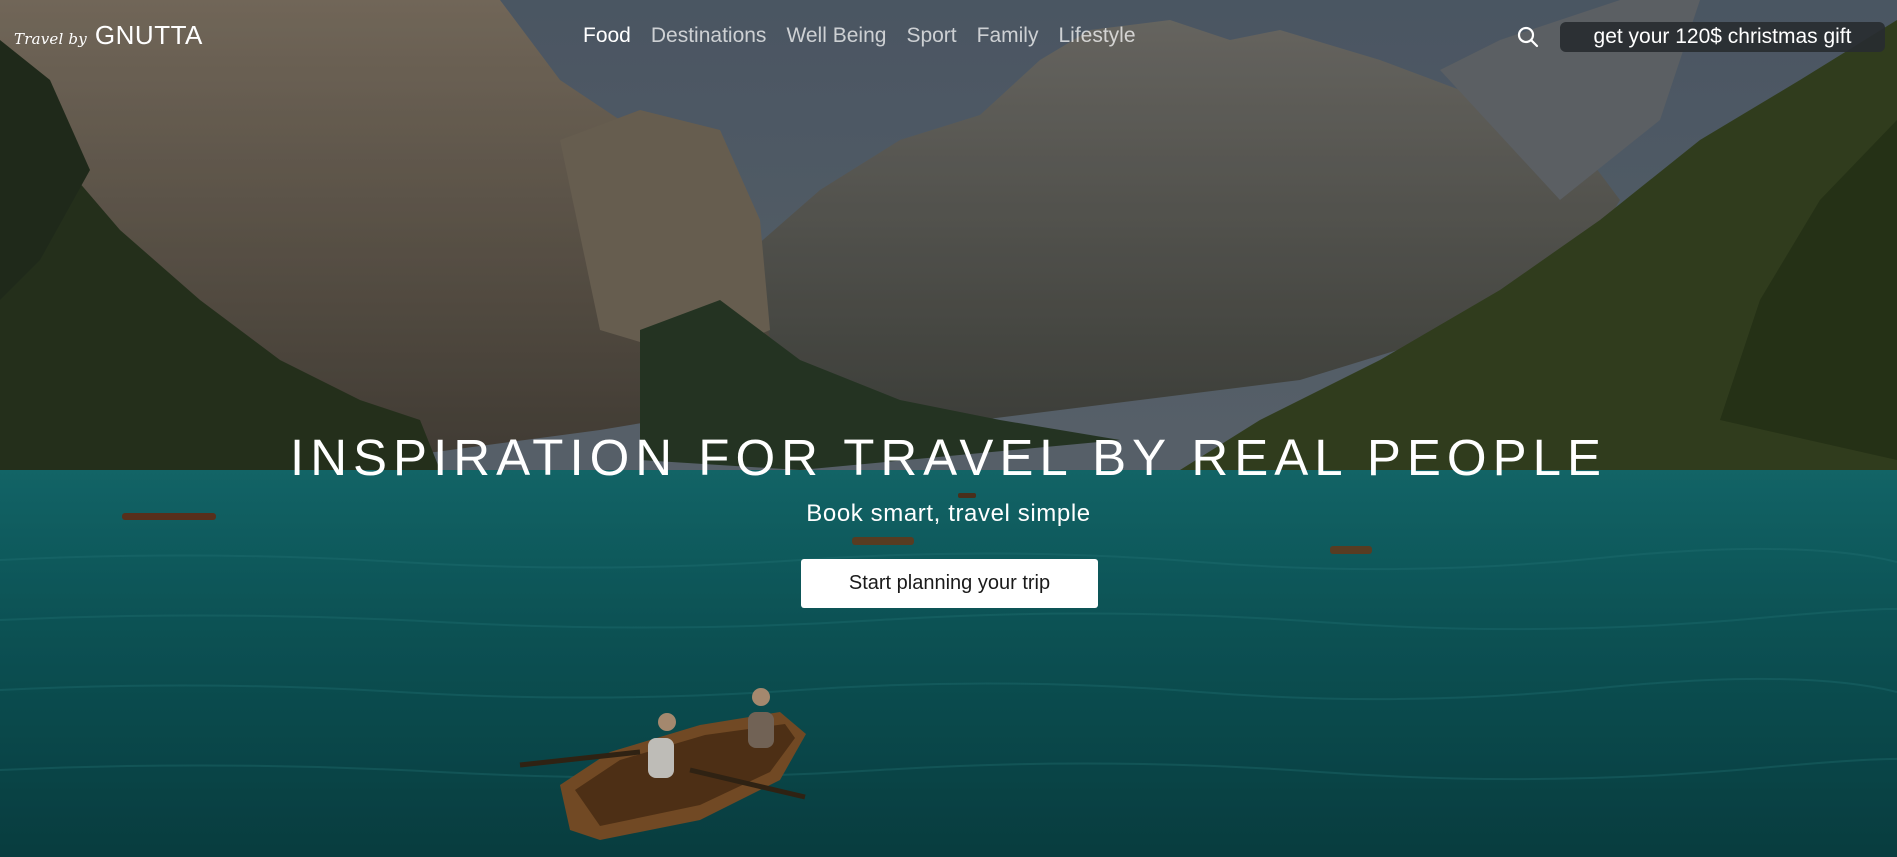  Describe the element at coordinates (50, 39) in the screenshot. I see `brand-script: Travel by` at that location.